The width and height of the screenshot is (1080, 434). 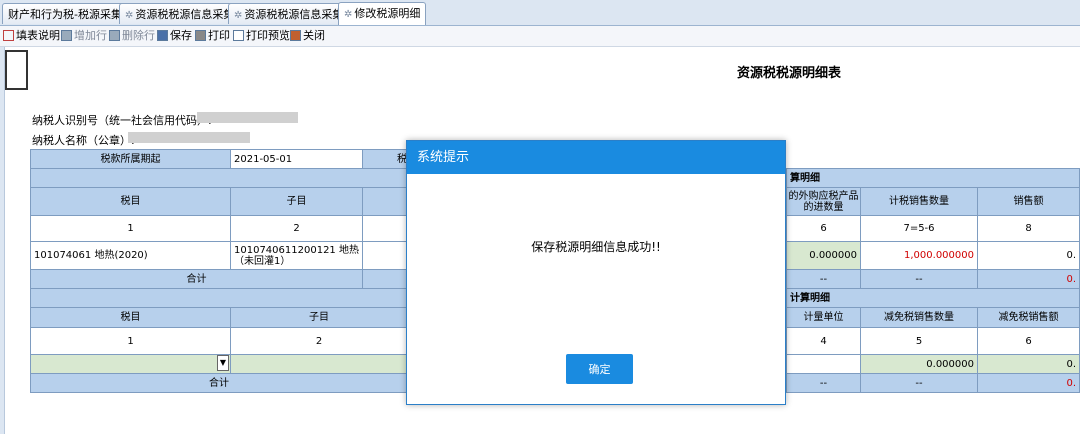 What do you see at coordinates (219, 298) in the screenshot?
I see `section2-left-header` at bounding box center [219, 298].